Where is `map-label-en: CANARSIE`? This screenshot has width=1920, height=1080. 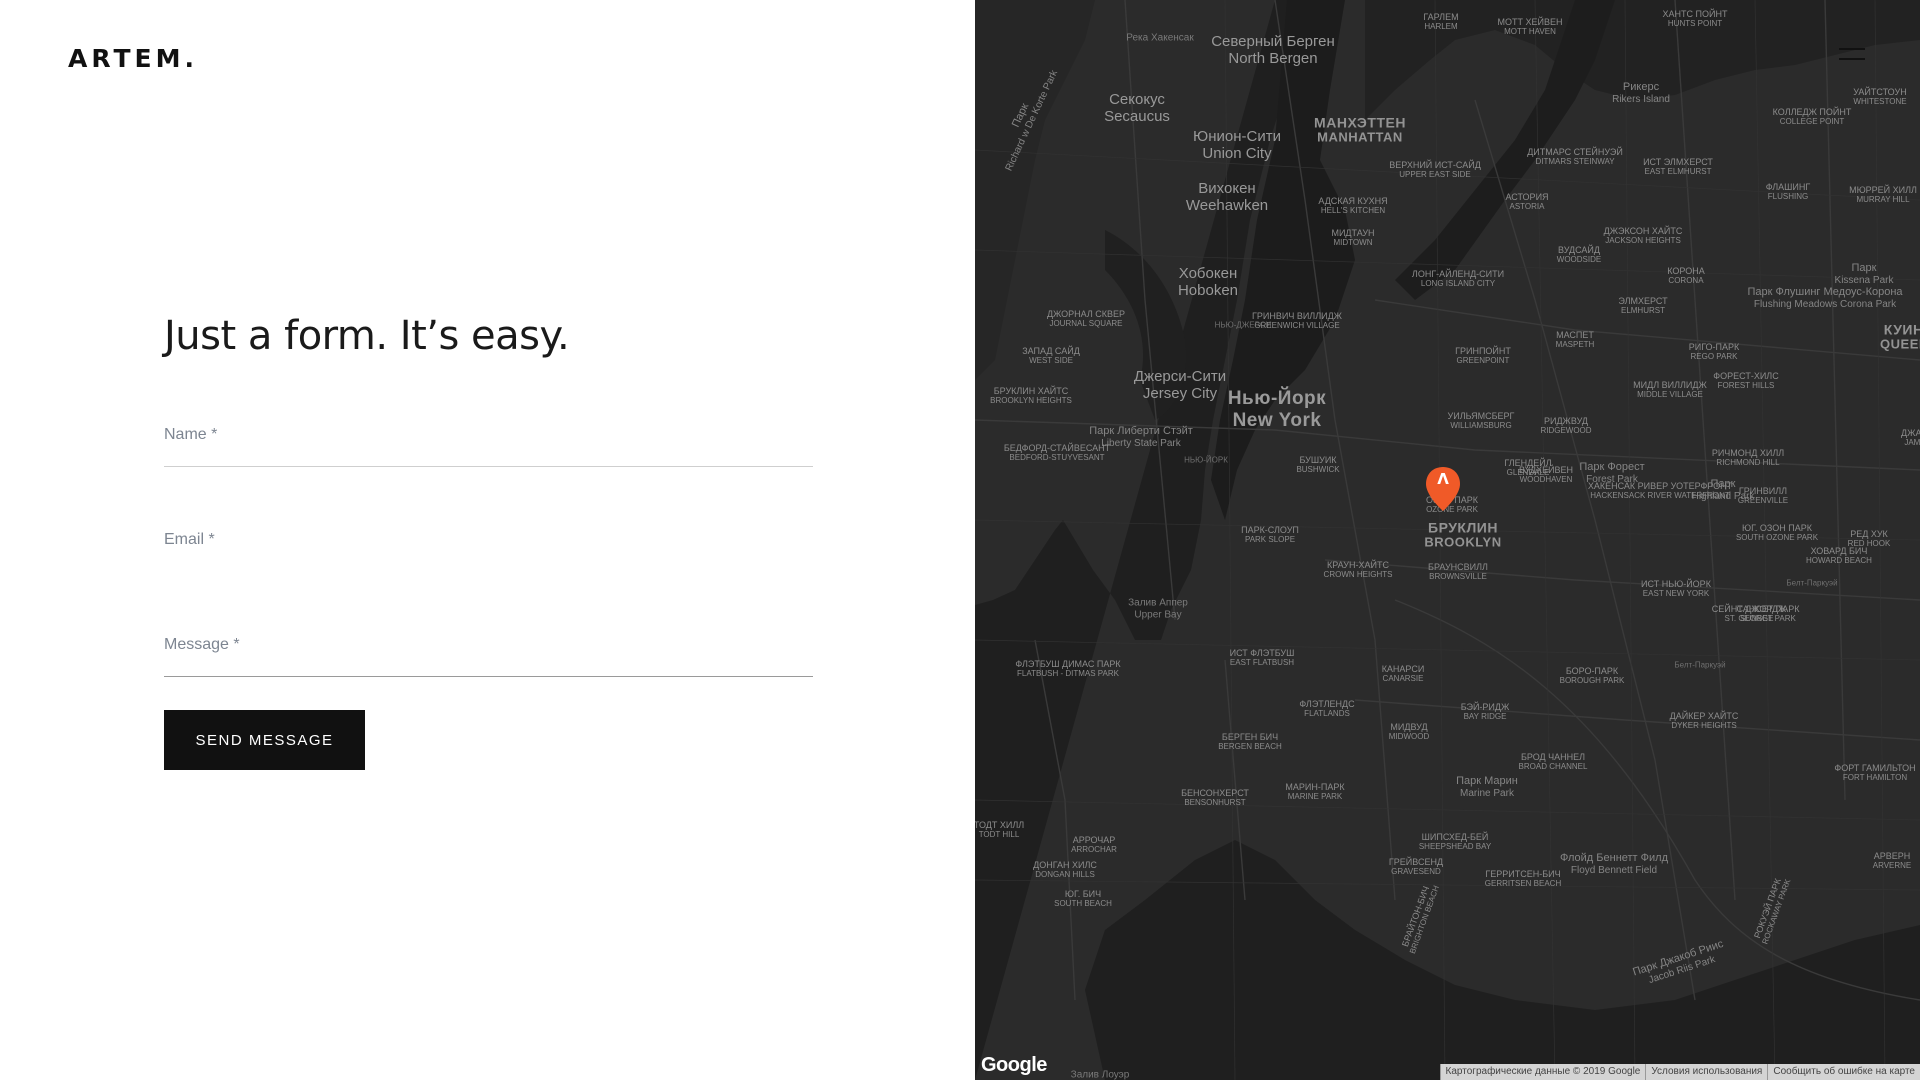
map-label-en: CANARSIE is located at coordinates (1403, 679).